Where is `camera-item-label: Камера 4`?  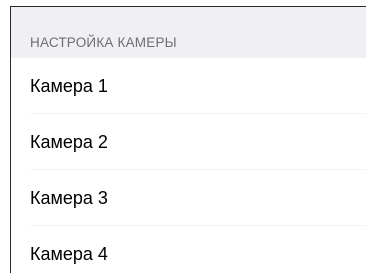
camera-item-label: Камера 4 is located at coordinates (69, 254).